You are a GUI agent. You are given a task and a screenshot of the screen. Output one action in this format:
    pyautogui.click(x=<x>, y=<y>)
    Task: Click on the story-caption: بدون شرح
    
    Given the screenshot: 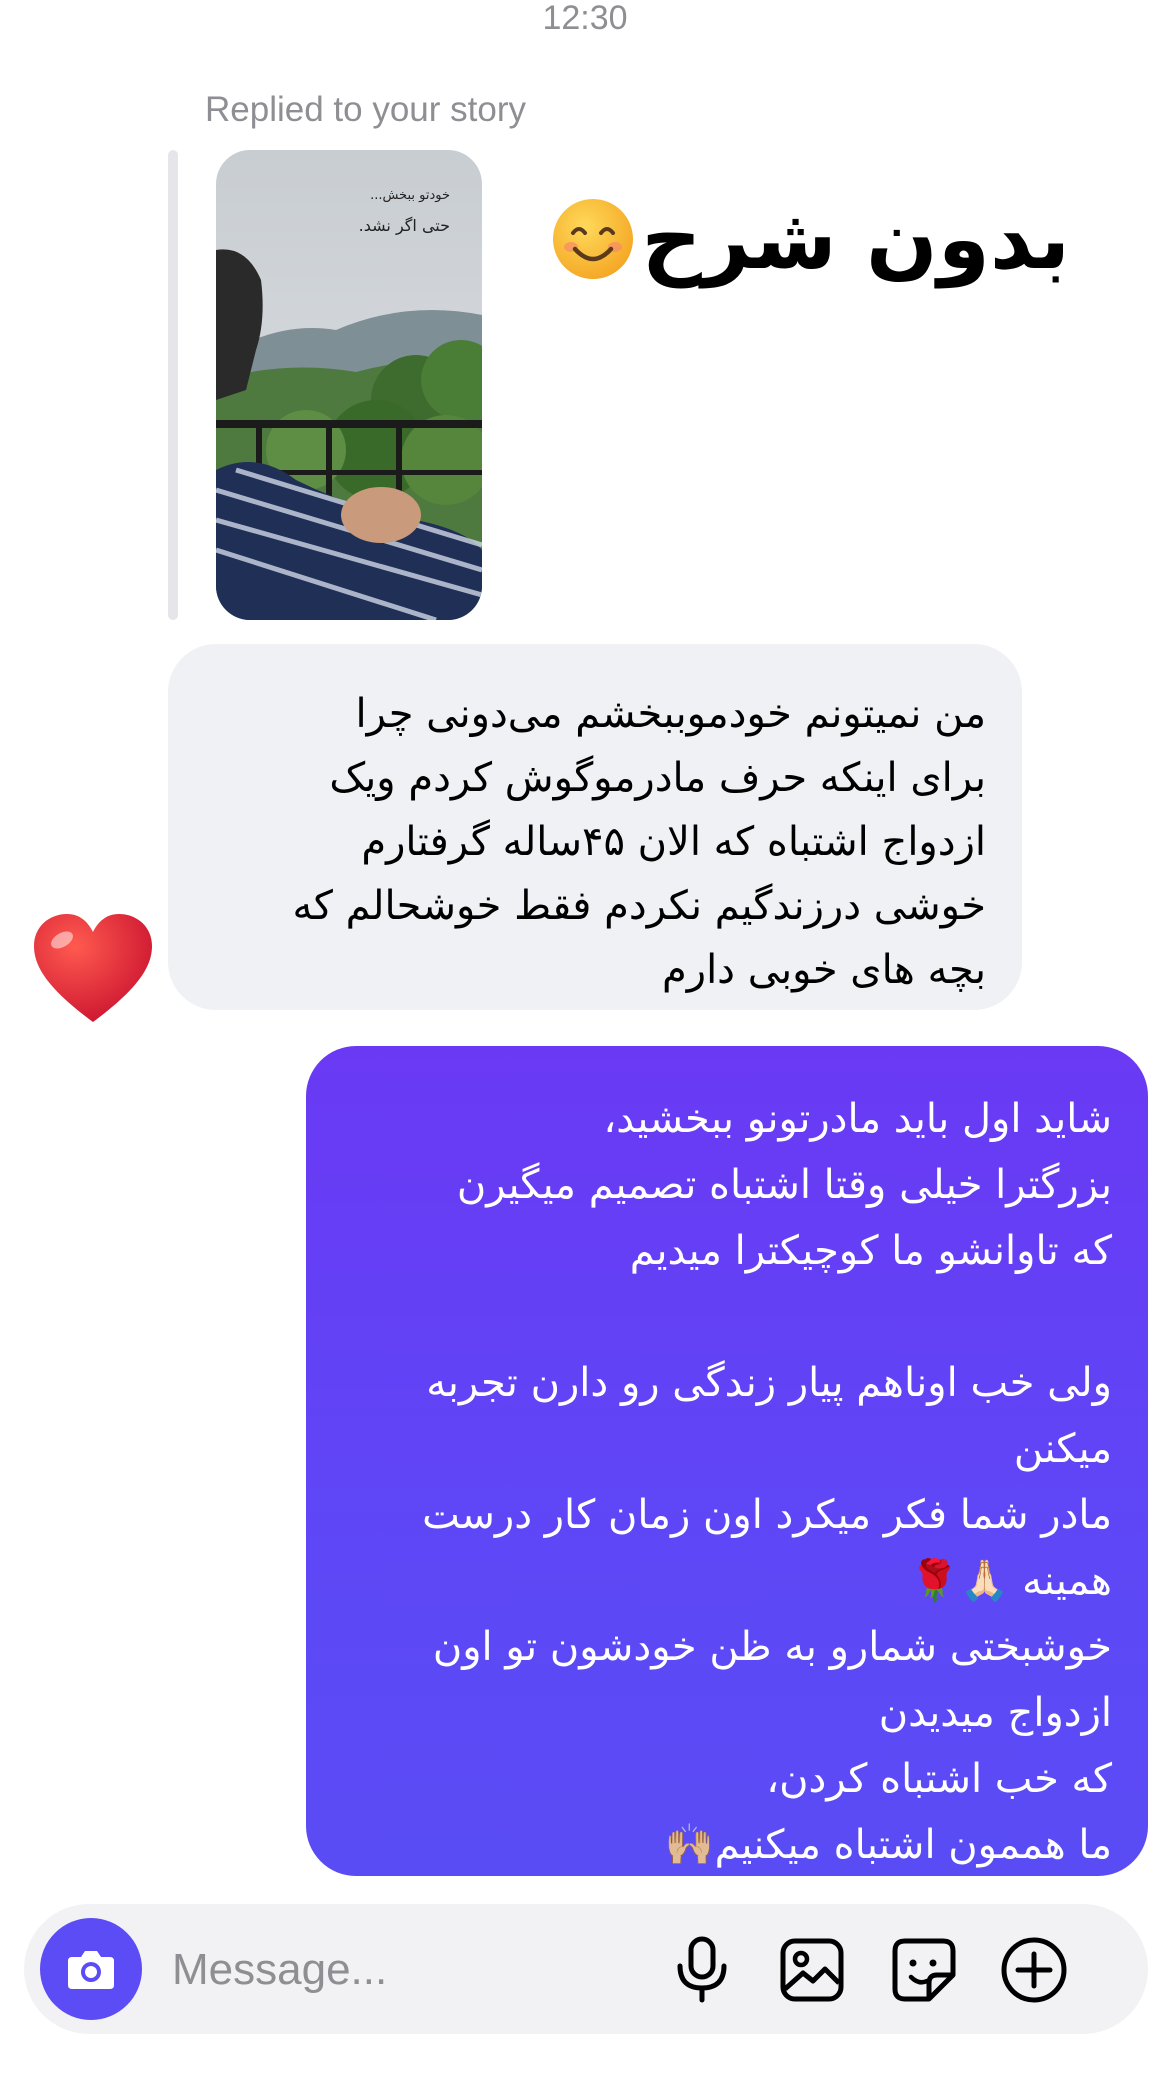 What is the action you would take?
    pyautogui.click(x=810, y=239)
    